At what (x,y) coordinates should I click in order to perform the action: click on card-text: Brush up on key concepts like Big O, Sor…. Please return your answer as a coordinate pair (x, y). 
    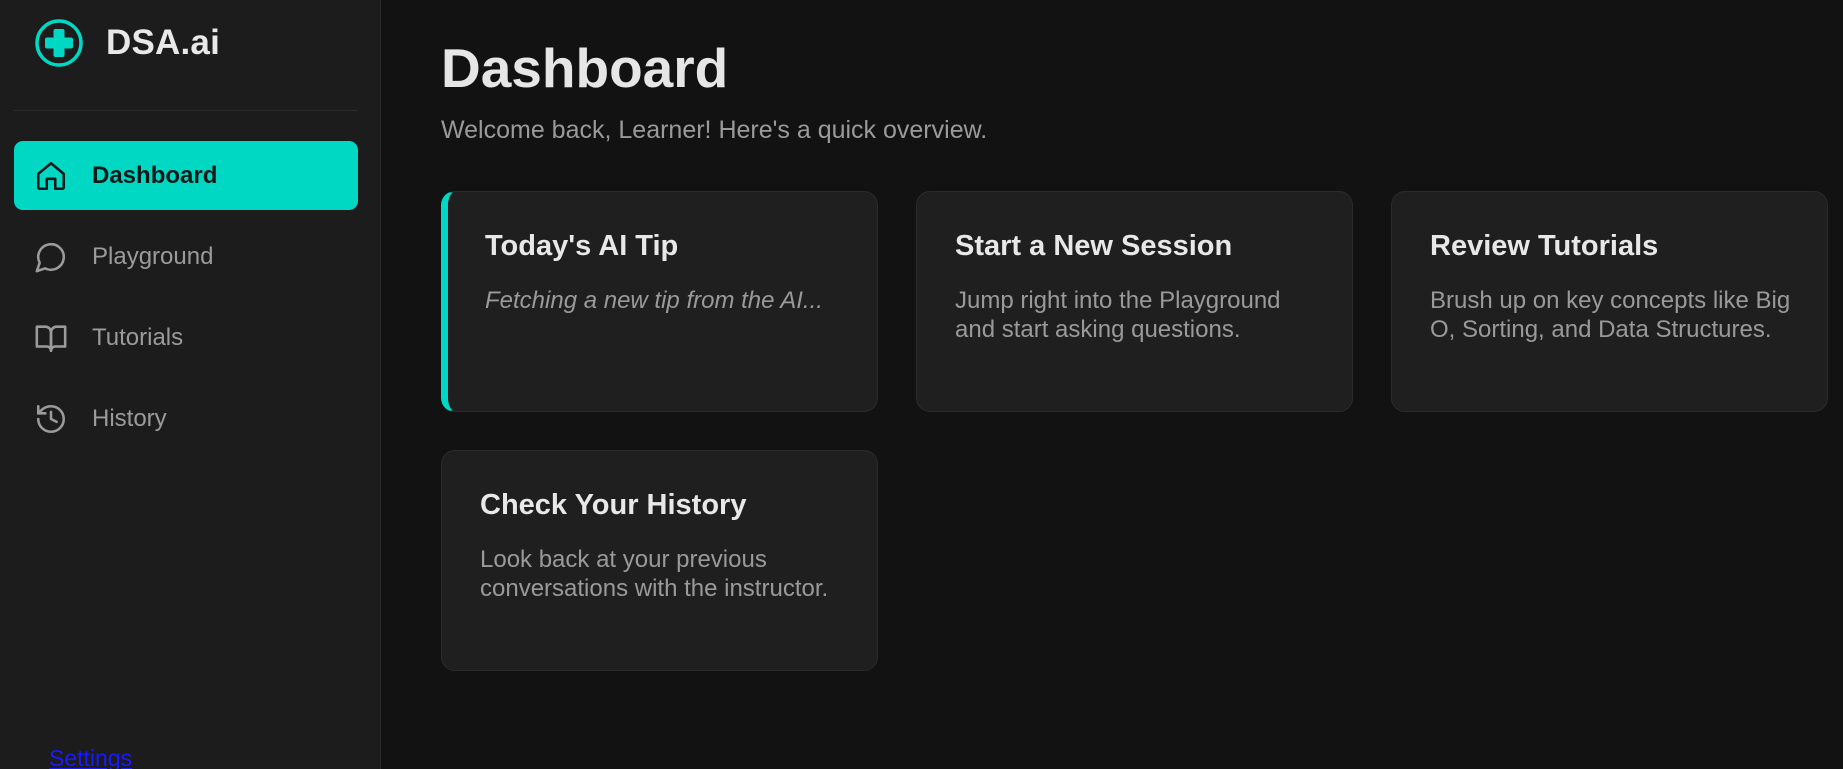
    Looking at the image, I should click on (1610, 315).